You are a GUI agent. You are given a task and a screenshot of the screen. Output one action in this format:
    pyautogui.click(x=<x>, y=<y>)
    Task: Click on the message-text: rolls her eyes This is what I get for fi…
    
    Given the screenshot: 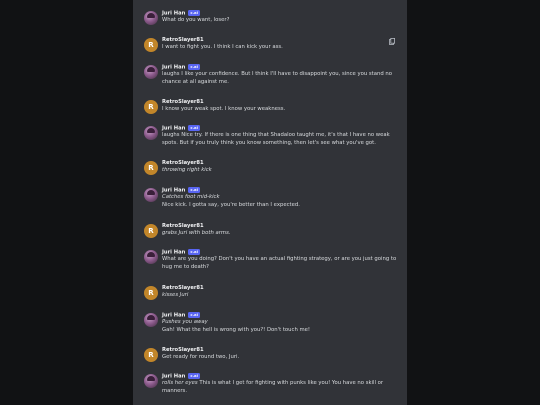 What is the action you would take?
    pyautogui.click(x=273, y=387)
    